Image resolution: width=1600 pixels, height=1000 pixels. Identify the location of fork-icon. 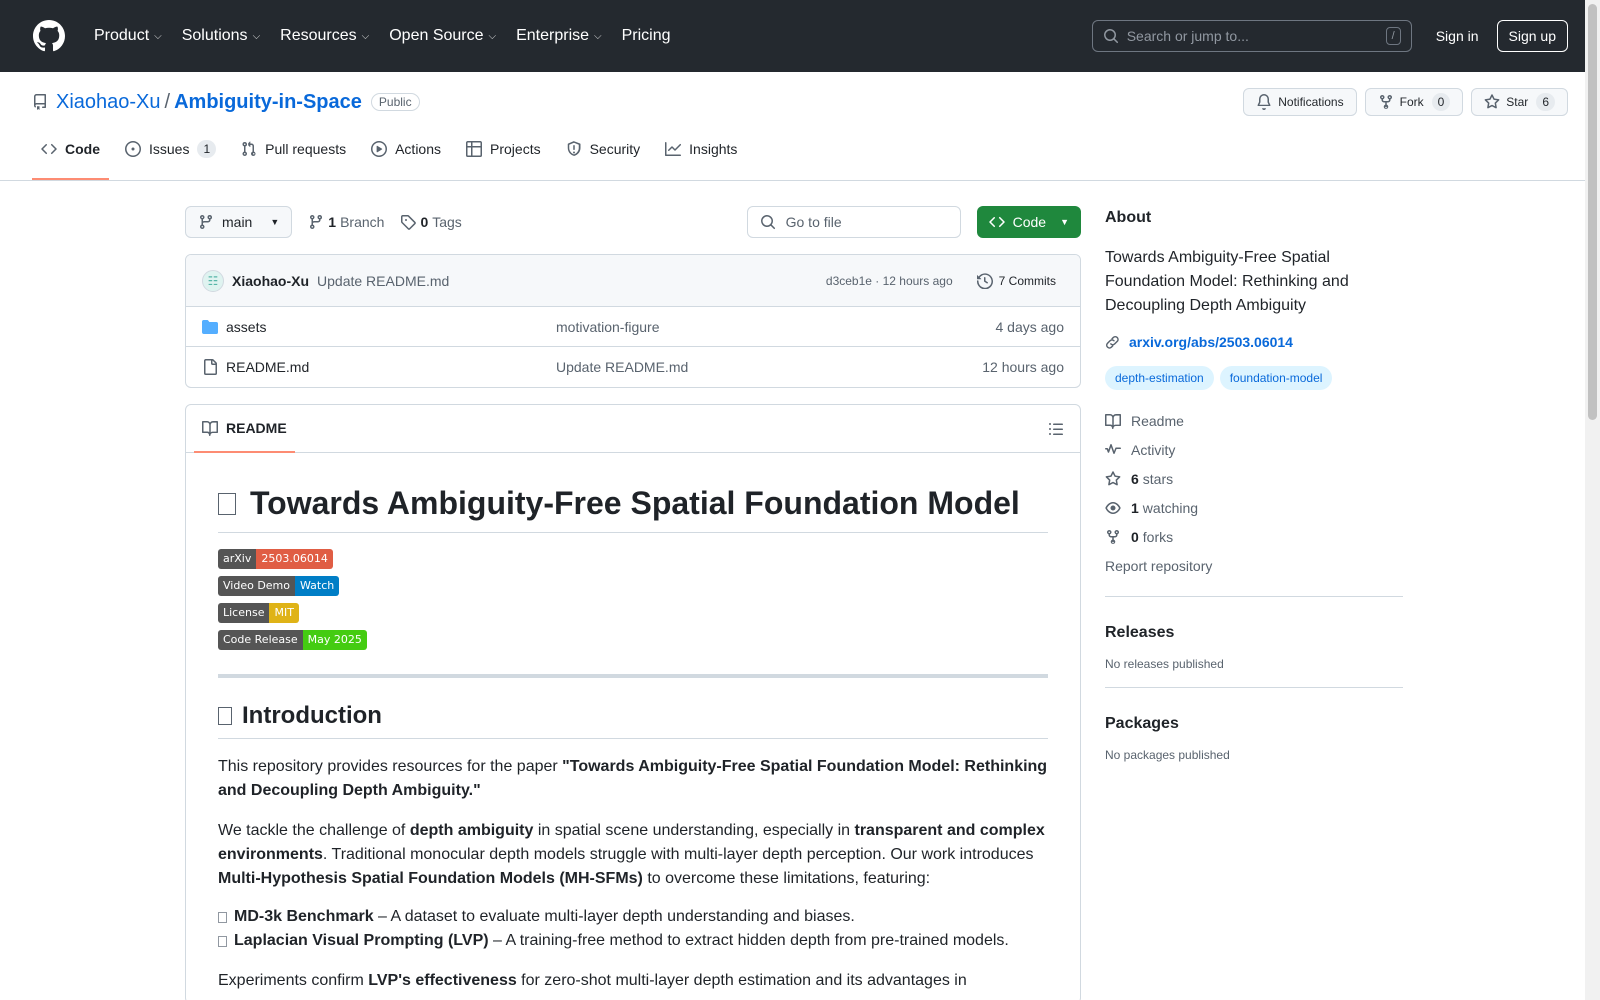
(1113, 536).